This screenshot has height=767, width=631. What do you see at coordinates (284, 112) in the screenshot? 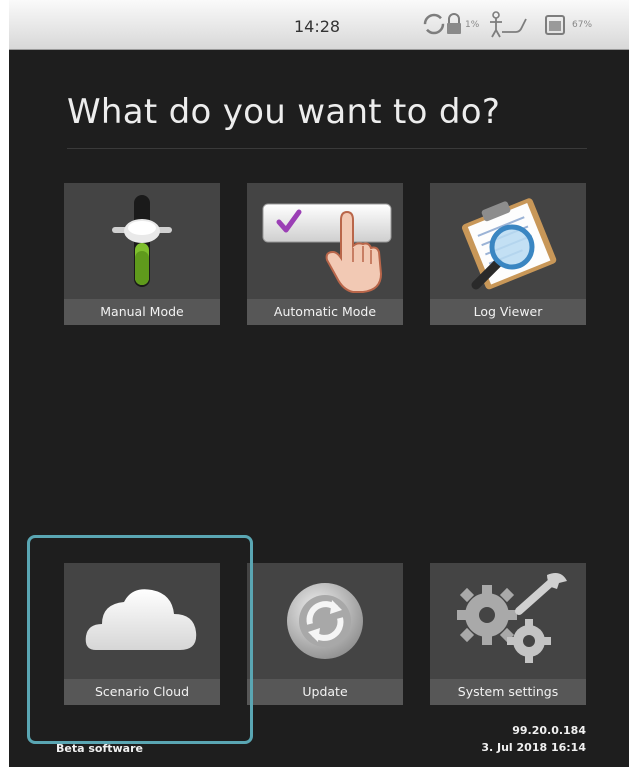
I see `page-title: What do you want to do?` at bounding box center [284, 112].